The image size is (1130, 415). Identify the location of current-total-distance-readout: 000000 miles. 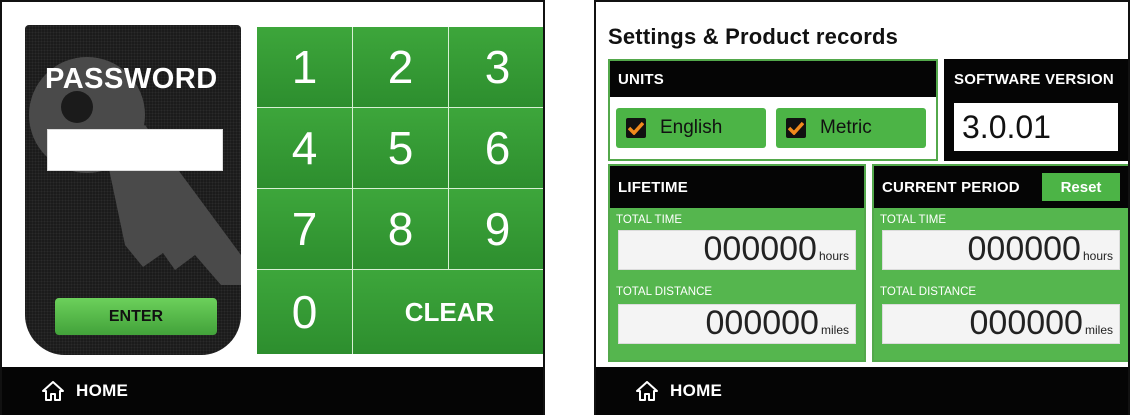
(1001, 324).